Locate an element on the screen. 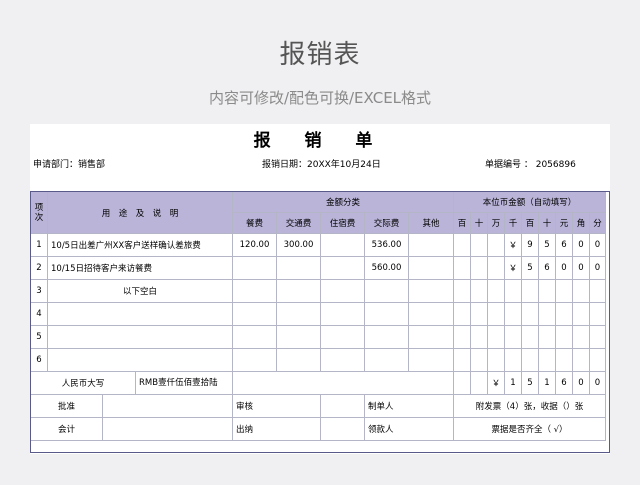  approve-field is located at coordinates (167, 406).